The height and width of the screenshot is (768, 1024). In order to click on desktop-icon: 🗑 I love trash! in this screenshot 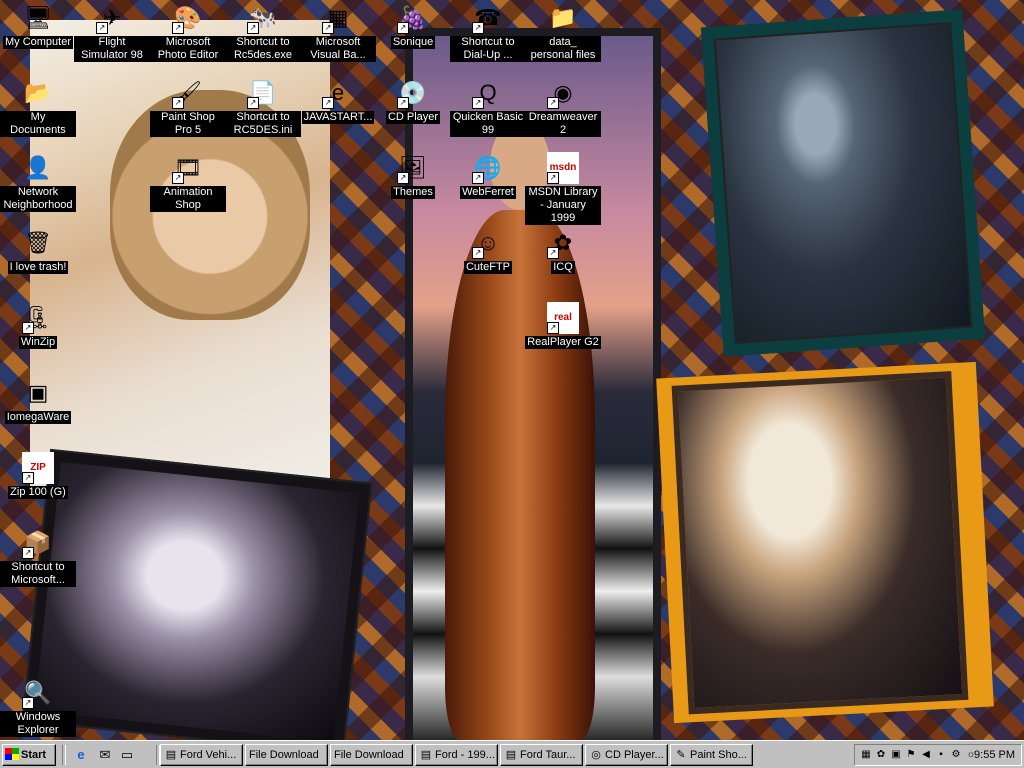, I will do `click(38, 250)`.